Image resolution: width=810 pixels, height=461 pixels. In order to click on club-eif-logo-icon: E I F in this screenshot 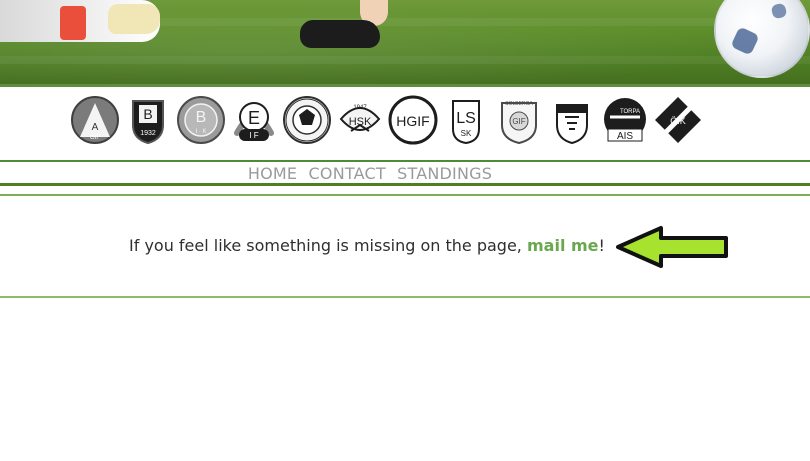, I will do `click(254, 121)`.